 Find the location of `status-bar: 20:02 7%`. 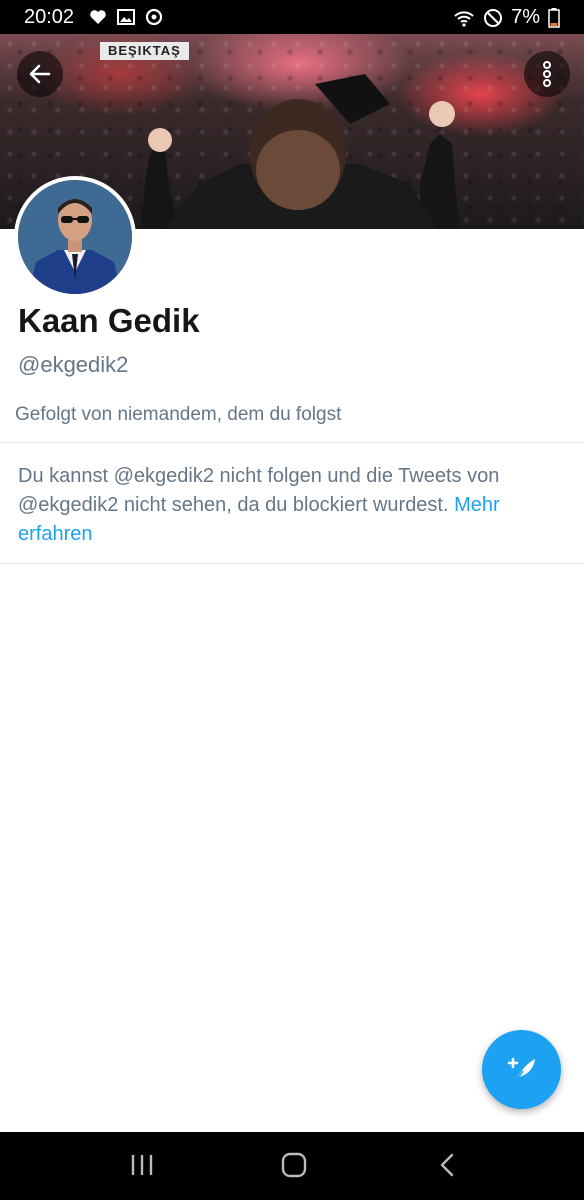

status-bar: 20:02 7% is located at coordinates (292, 17).